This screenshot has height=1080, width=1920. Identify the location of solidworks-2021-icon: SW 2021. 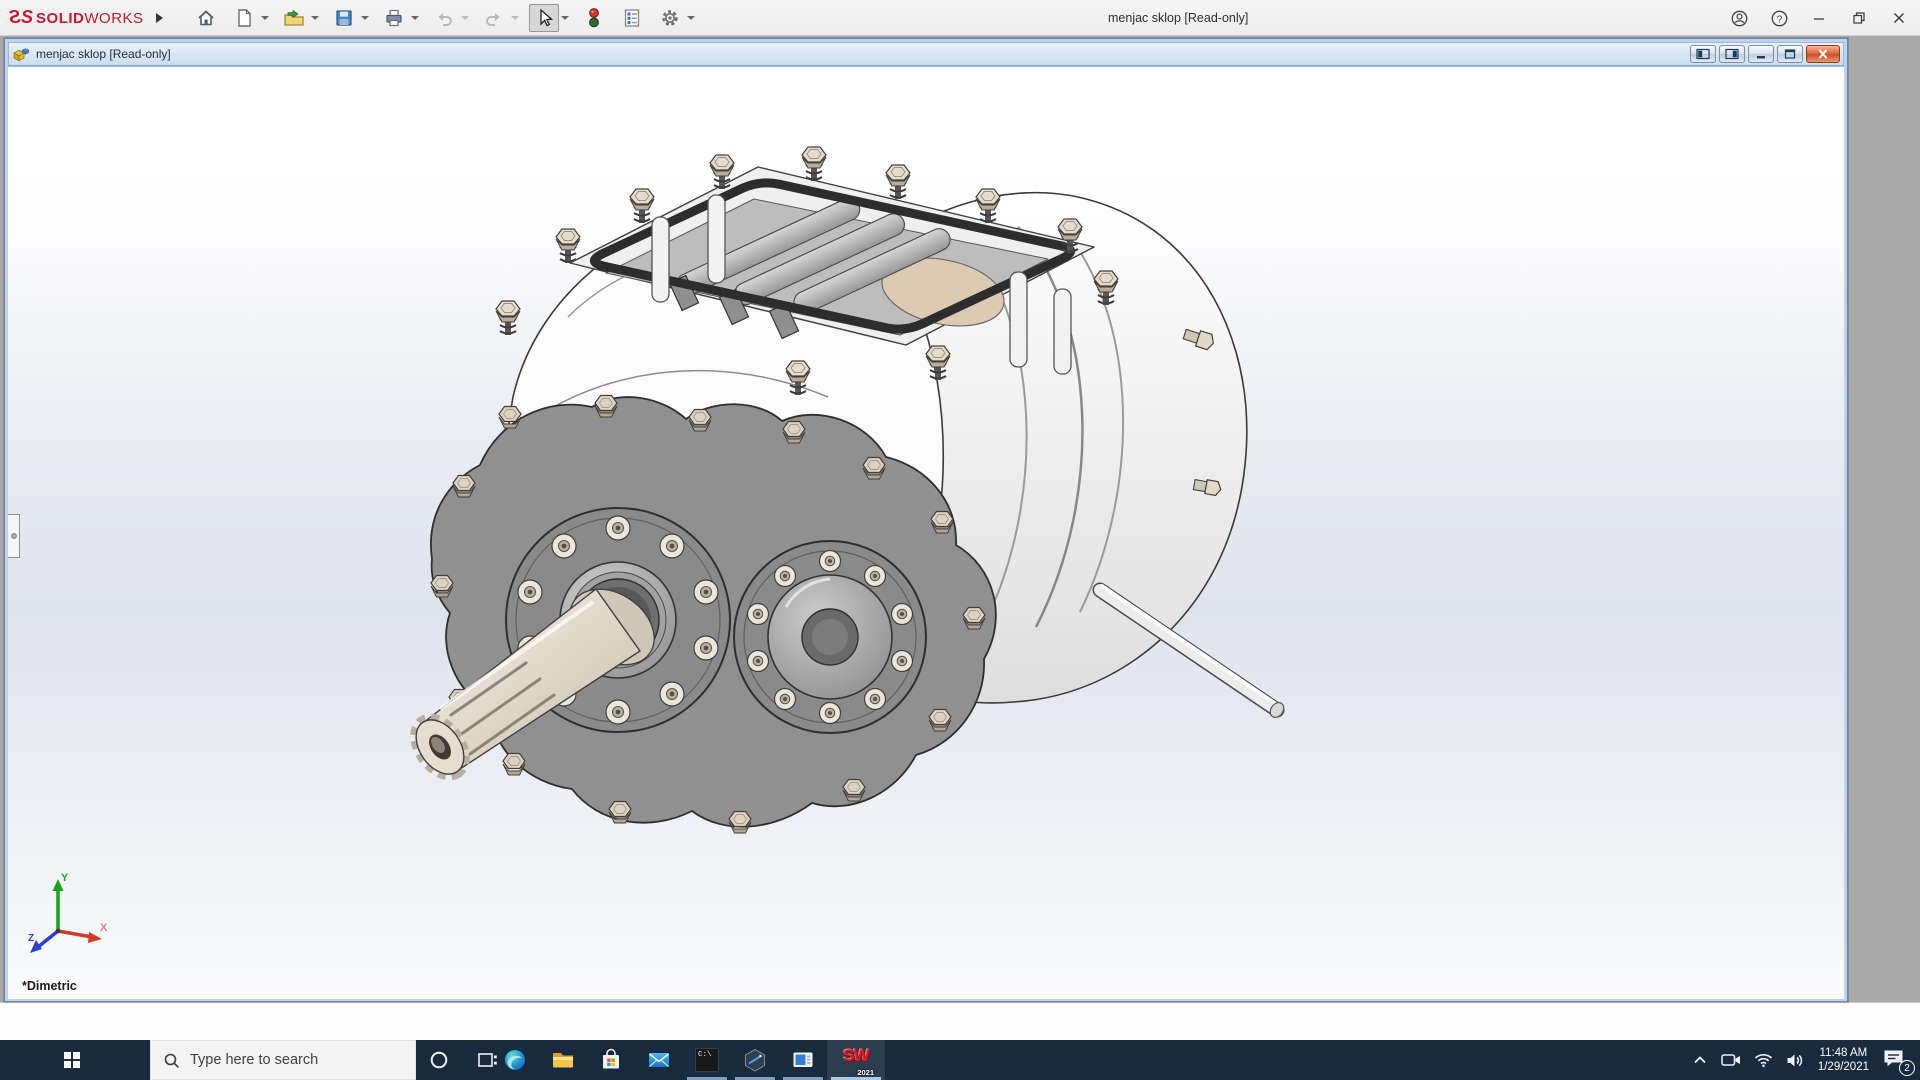
(858, 1061).